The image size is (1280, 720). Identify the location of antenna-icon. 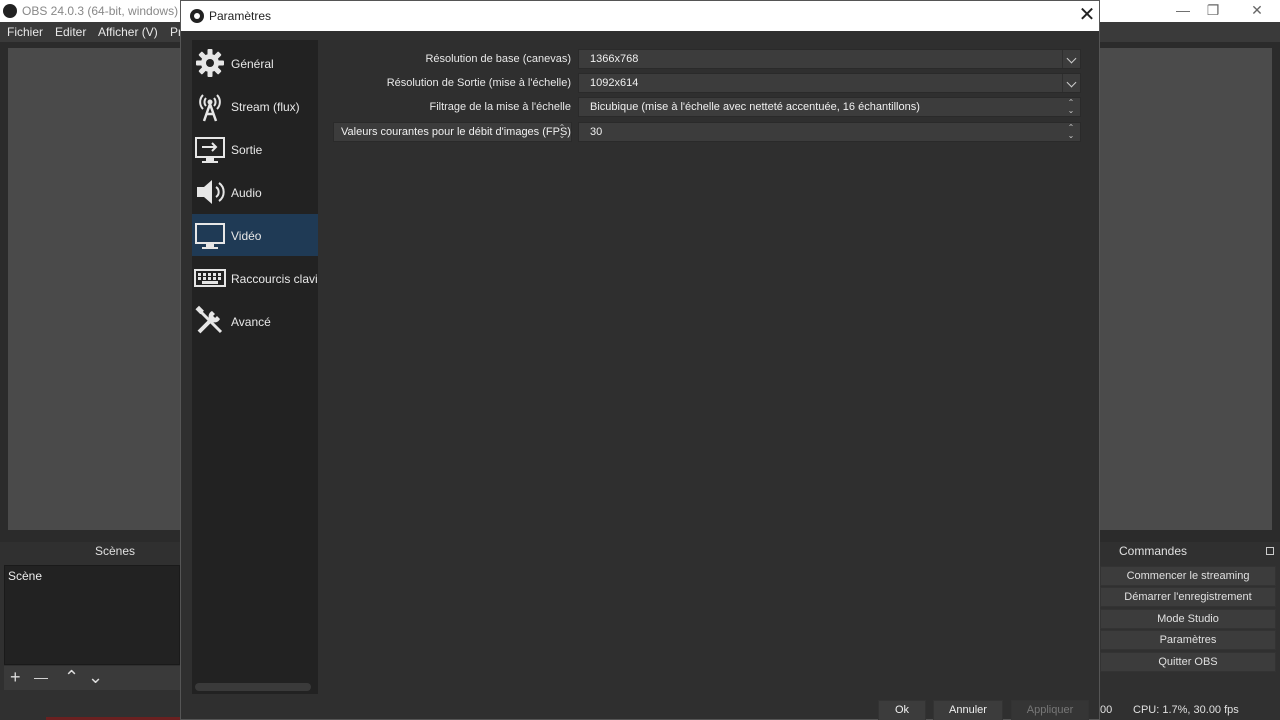
(210, 108).